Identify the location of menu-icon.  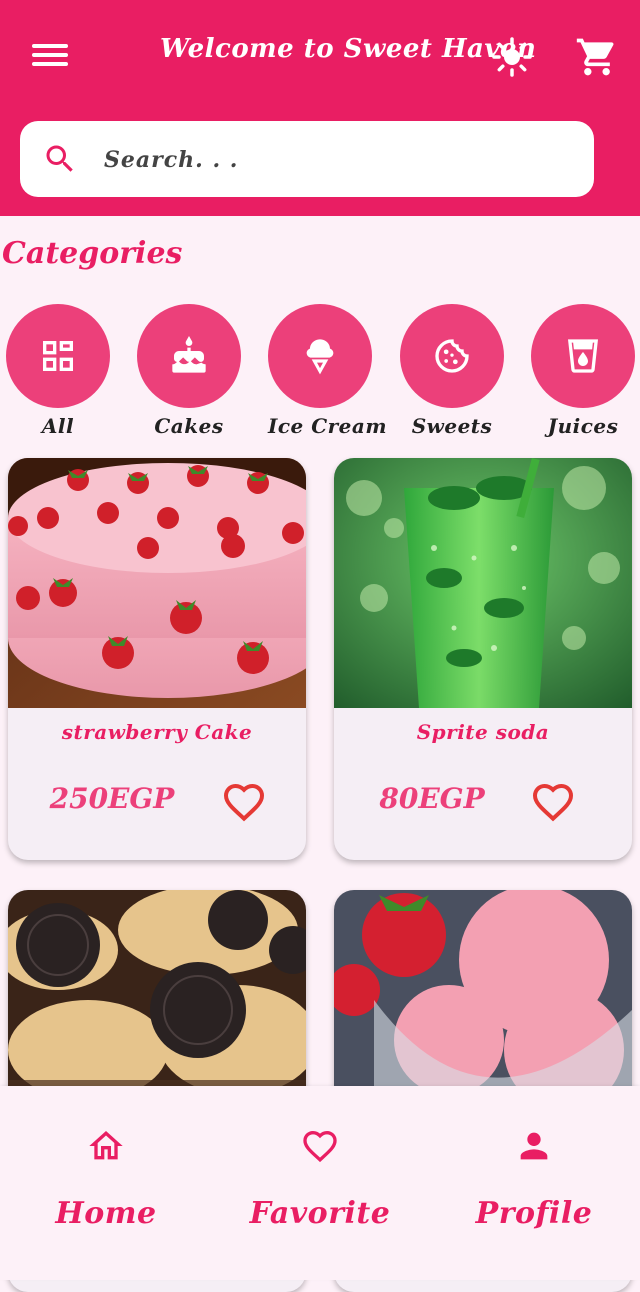
(50, 55).